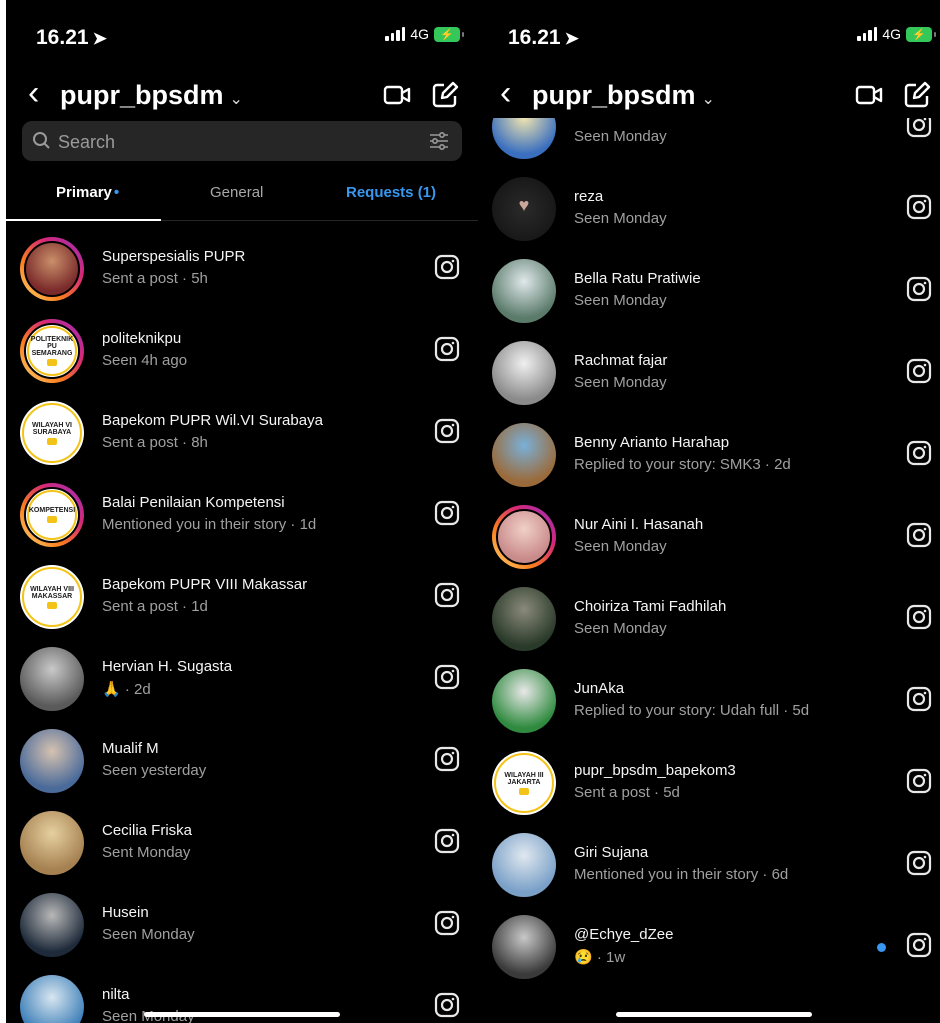  I want to click on back-chevron-icon: ‹, so click(505, 93).